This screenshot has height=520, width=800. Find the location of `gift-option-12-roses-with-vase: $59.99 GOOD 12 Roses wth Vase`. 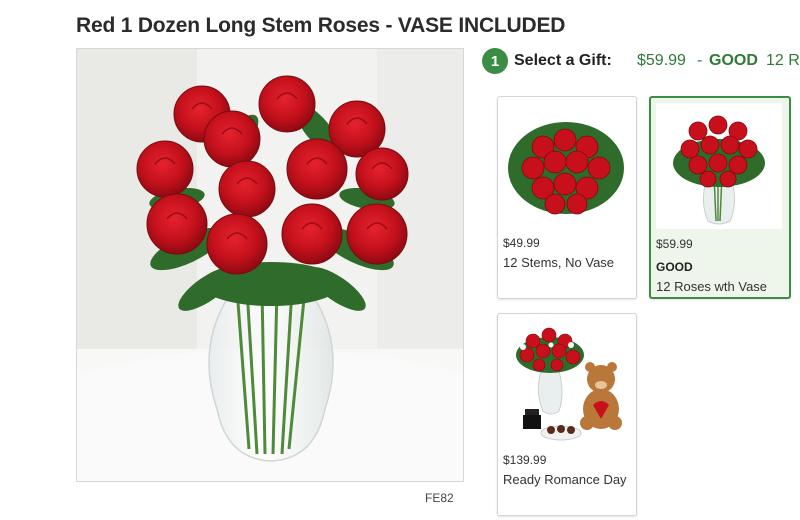

gift-option-12-roses-with-vase: $59.99 GOOD 12 Roses wth Vase is located at coordinates (720, 197).